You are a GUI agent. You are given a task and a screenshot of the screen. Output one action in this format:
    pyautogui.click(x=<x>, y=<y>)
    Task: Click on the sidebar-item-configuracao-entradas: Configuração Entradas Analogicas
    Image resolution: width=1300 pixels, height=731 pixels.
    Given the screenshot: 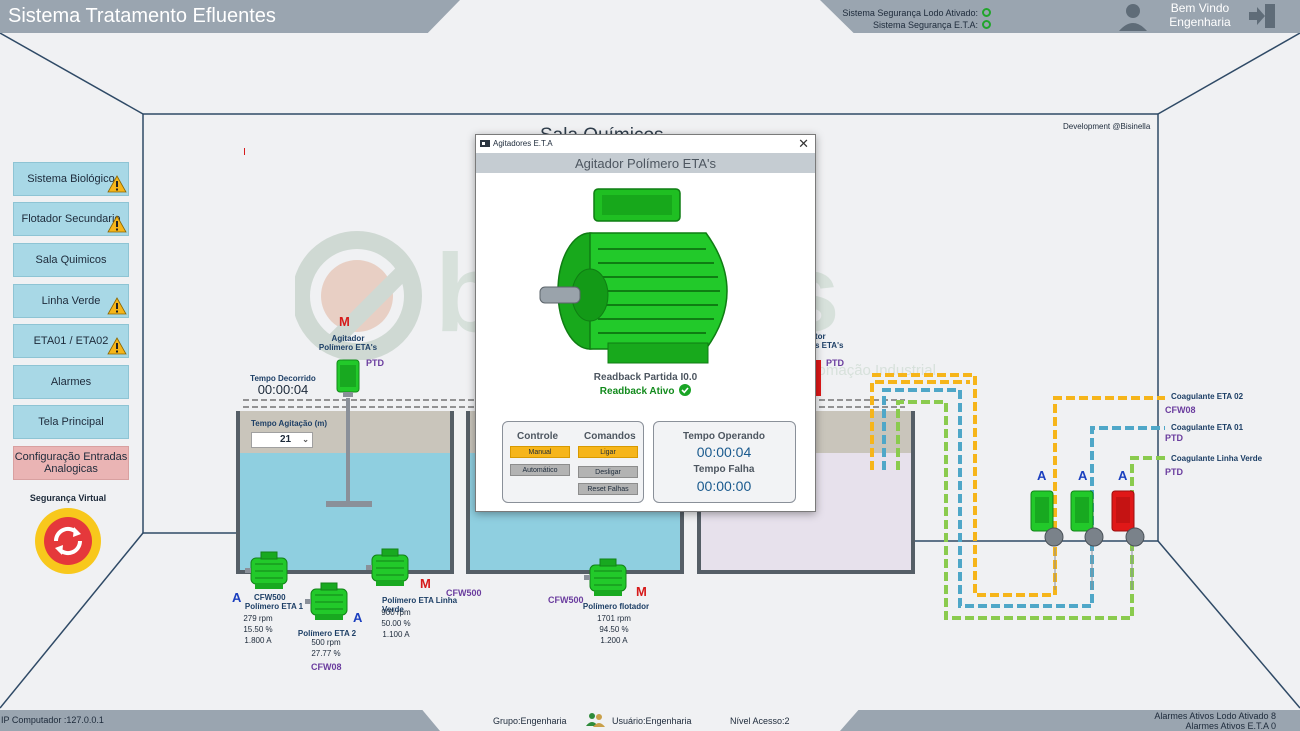 What is the action you would take?
    pyautogui.click(x=71, y=463)
    